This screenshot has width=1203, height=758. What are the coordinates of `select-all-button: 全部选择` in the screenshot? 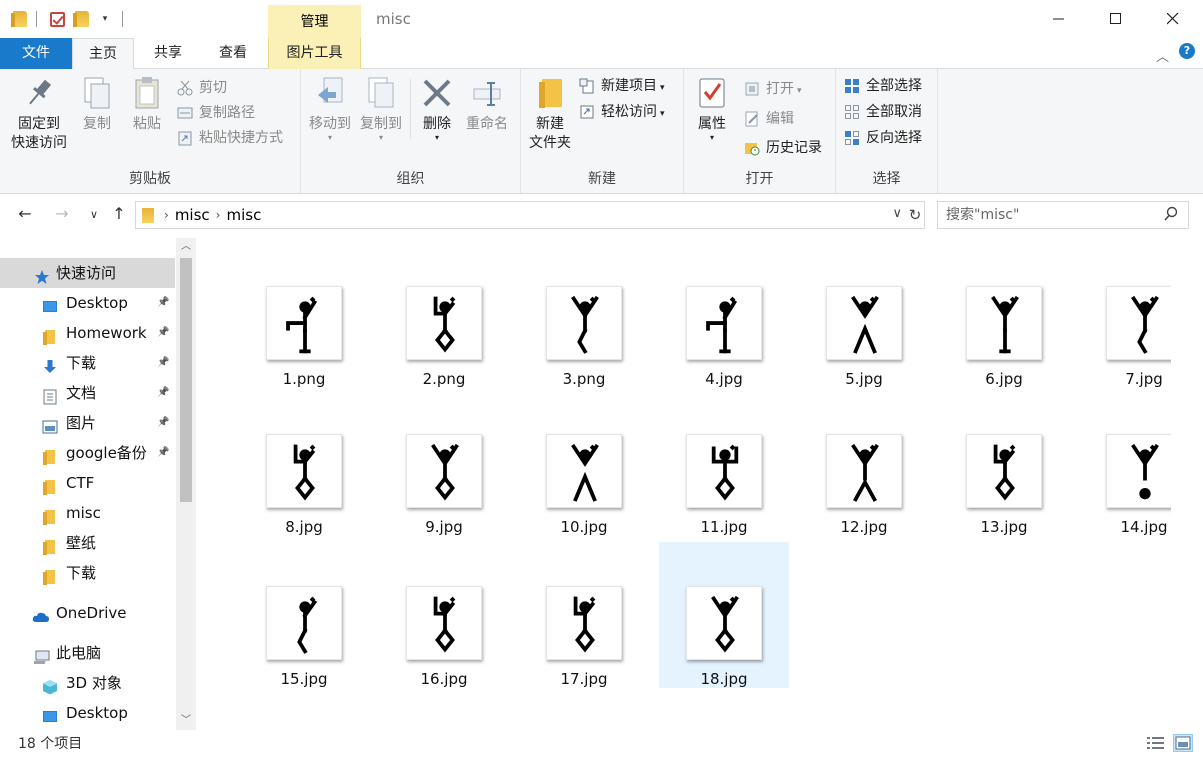 It's located at (883, 86).